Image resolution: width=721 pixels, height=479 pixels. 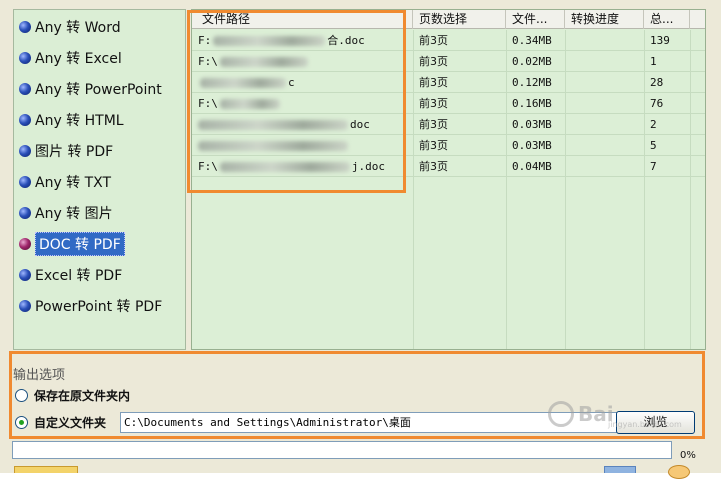 I want to click on radio-label: 保存在原文件夹内, so click(x=82, y=395).